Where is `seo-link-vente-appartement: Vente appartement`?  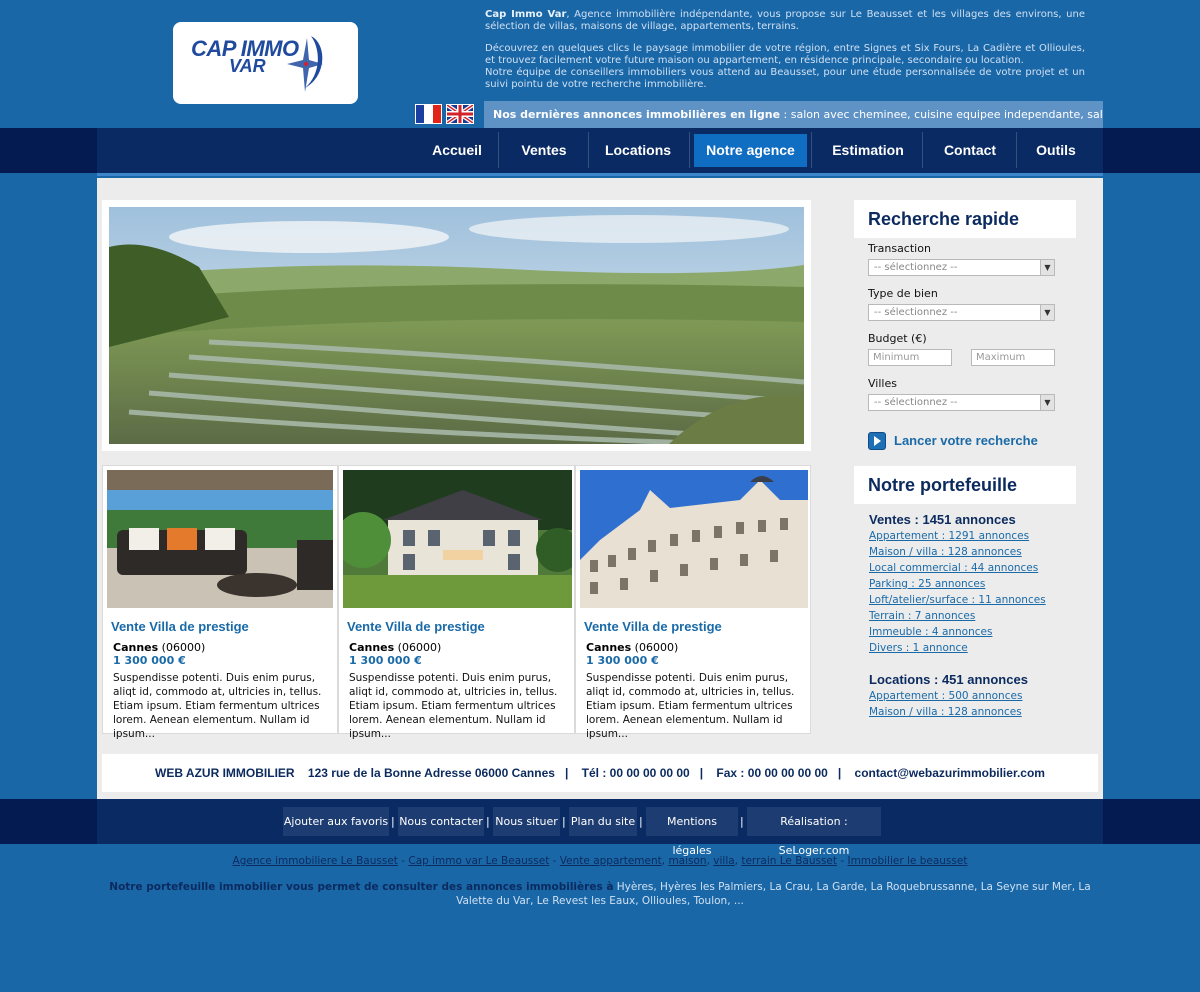 seo-link-vente-appartement: Vente appartement is located at coordinates (611, 861).